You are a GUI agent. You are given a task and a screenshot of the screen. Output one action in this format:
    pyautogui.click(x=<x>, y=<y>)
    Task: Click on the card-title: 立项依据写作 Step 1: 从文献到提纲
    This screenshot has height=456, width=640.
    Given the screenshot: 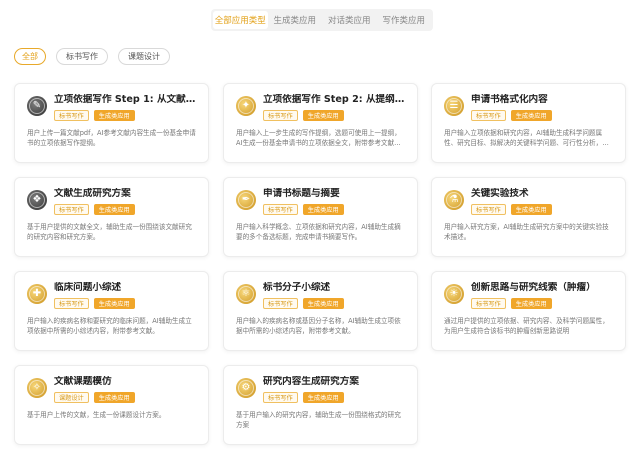 What is the action you would take?
    pyautogui.click(x=126, y=99)
    